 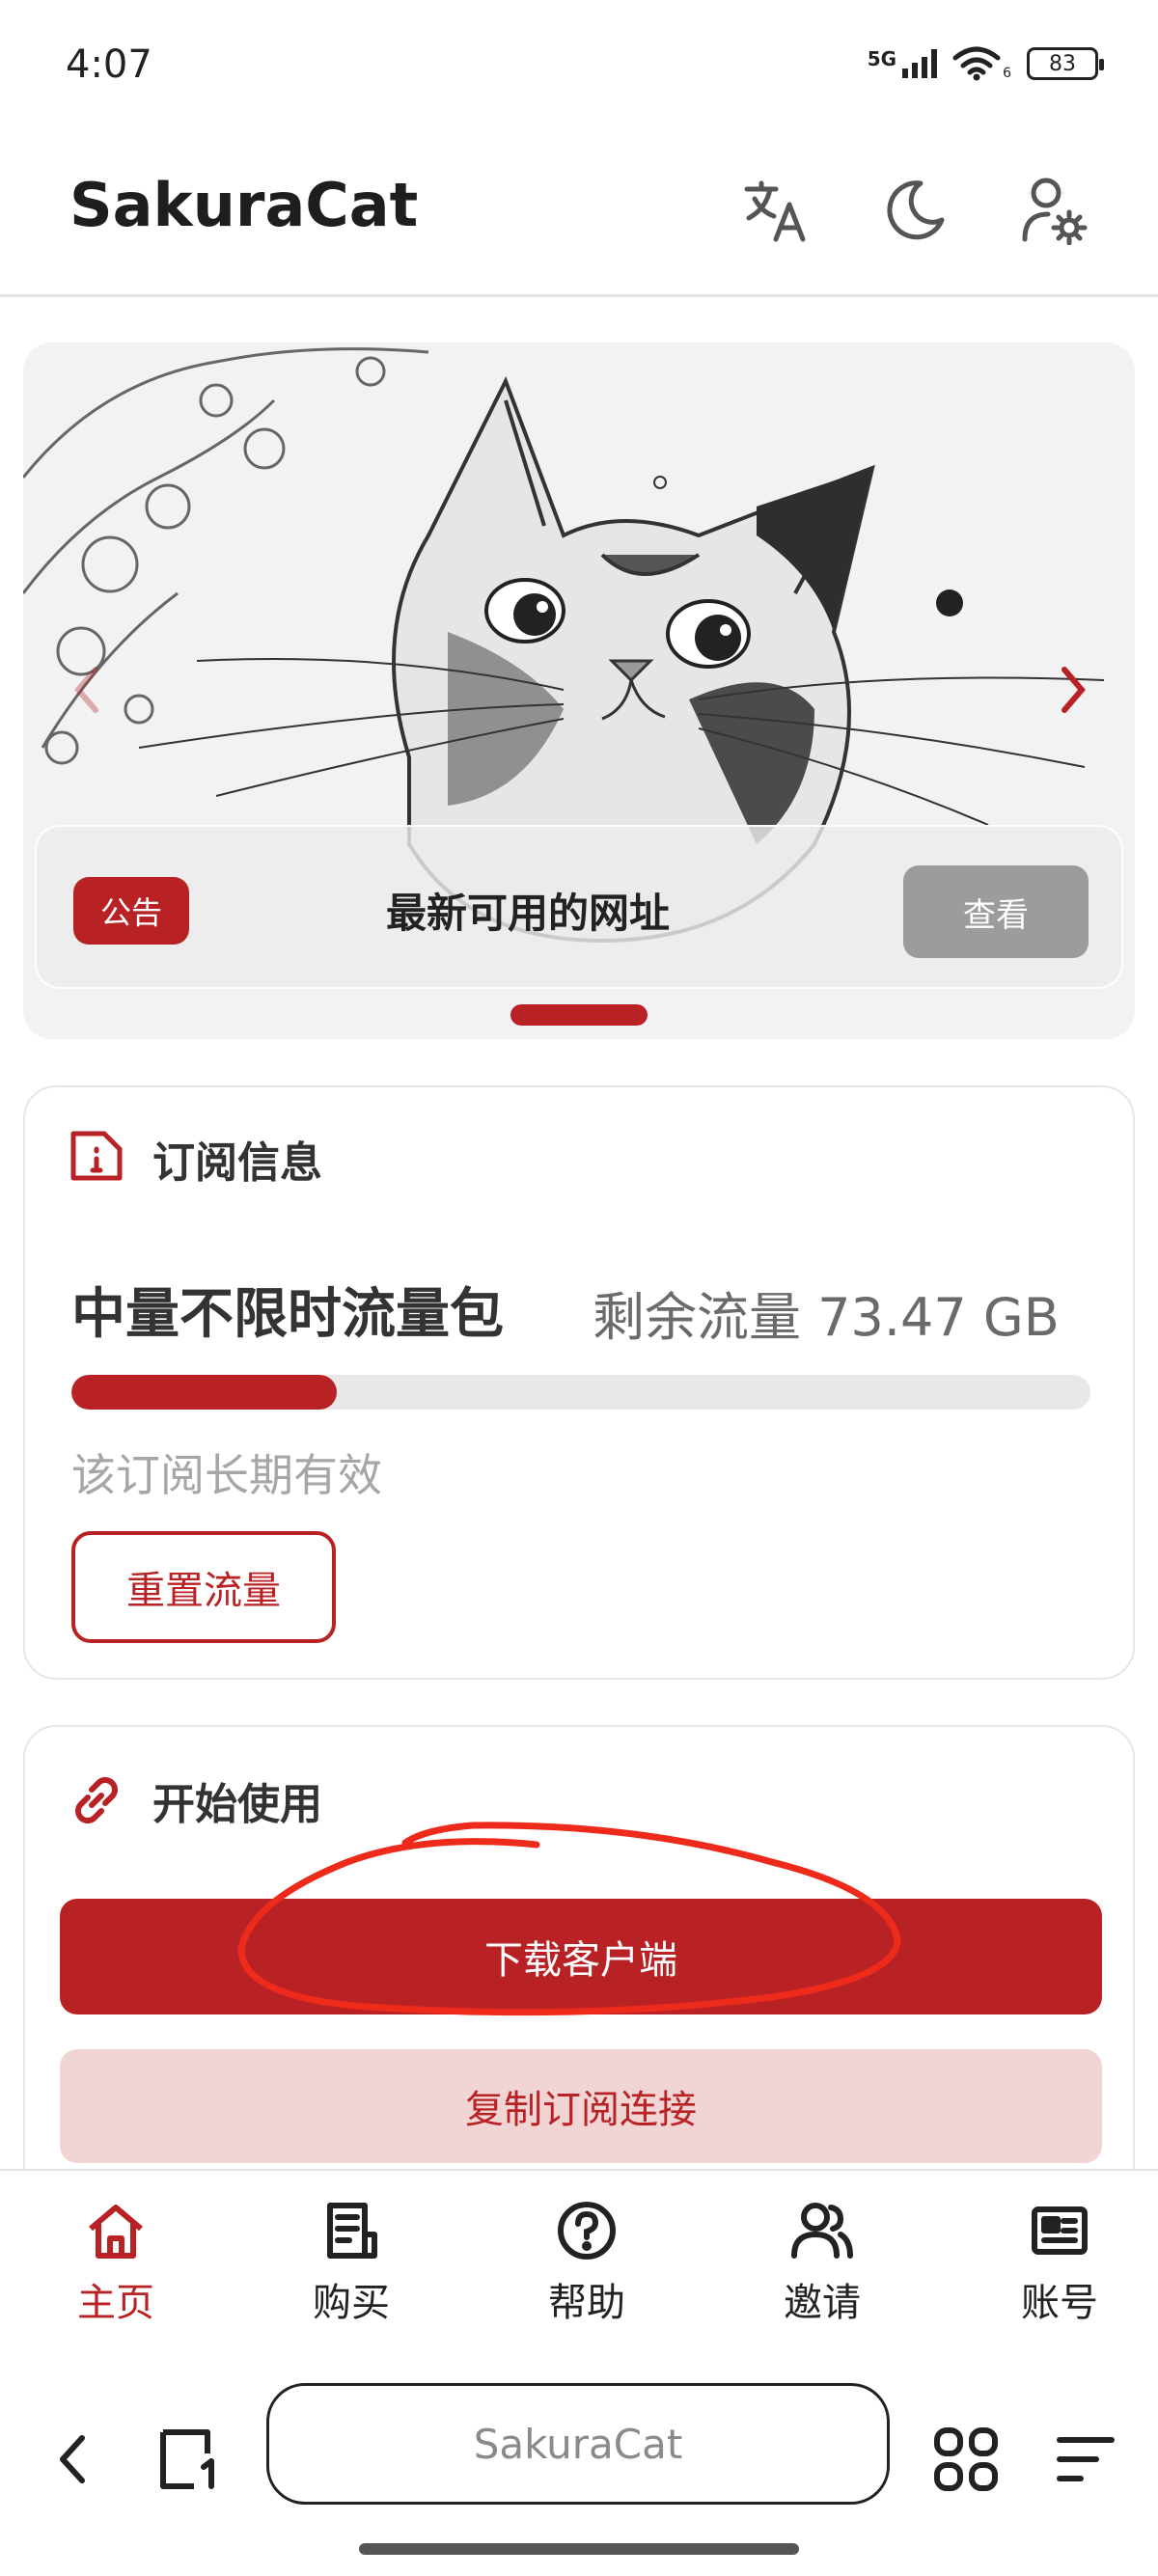 What do you see at coordinates (1059, 2231) in the screenshot?
I see `account-card-icon` at bounding box center [1059, 2231].